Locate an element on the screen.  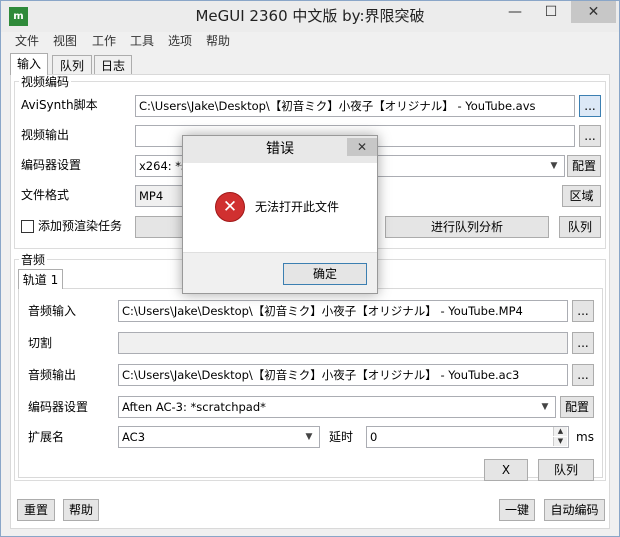
extension-select: AC3 ▼ is located at coordinates (219, 437).